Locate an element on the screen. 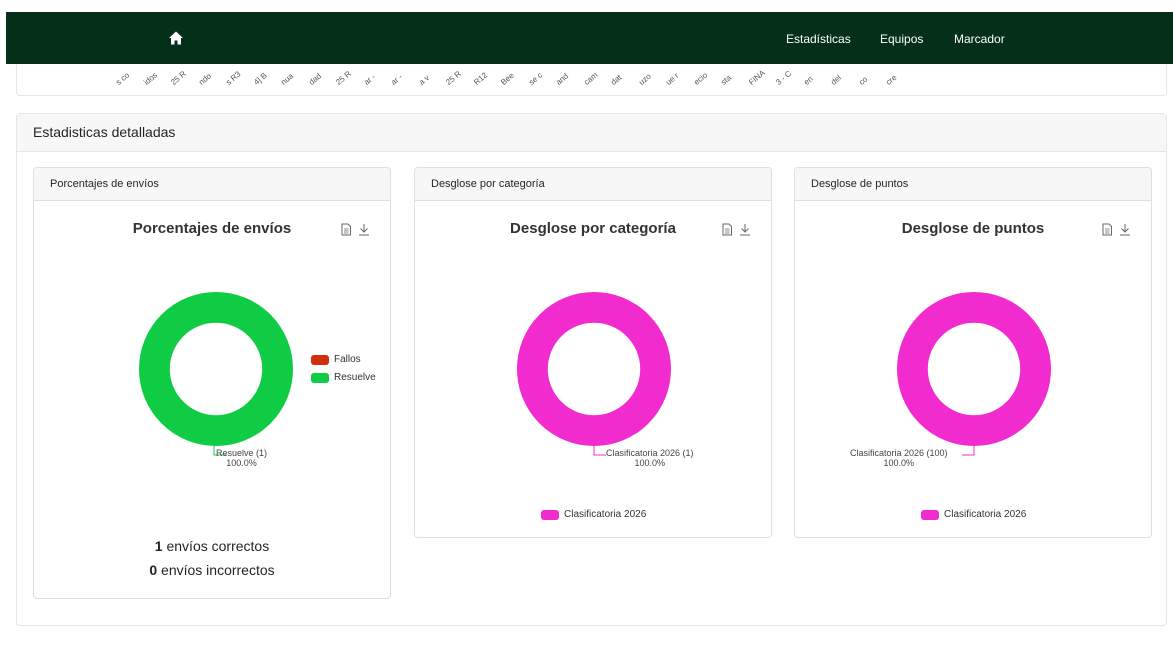  top-chart-tick-label: and is located at coordinates (562, 79).